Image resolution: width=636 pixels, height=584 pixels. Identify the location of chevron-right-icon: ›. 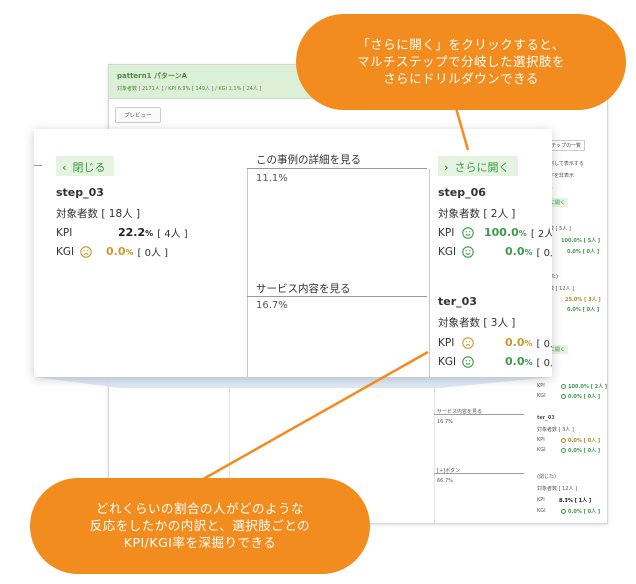
(446, 167).